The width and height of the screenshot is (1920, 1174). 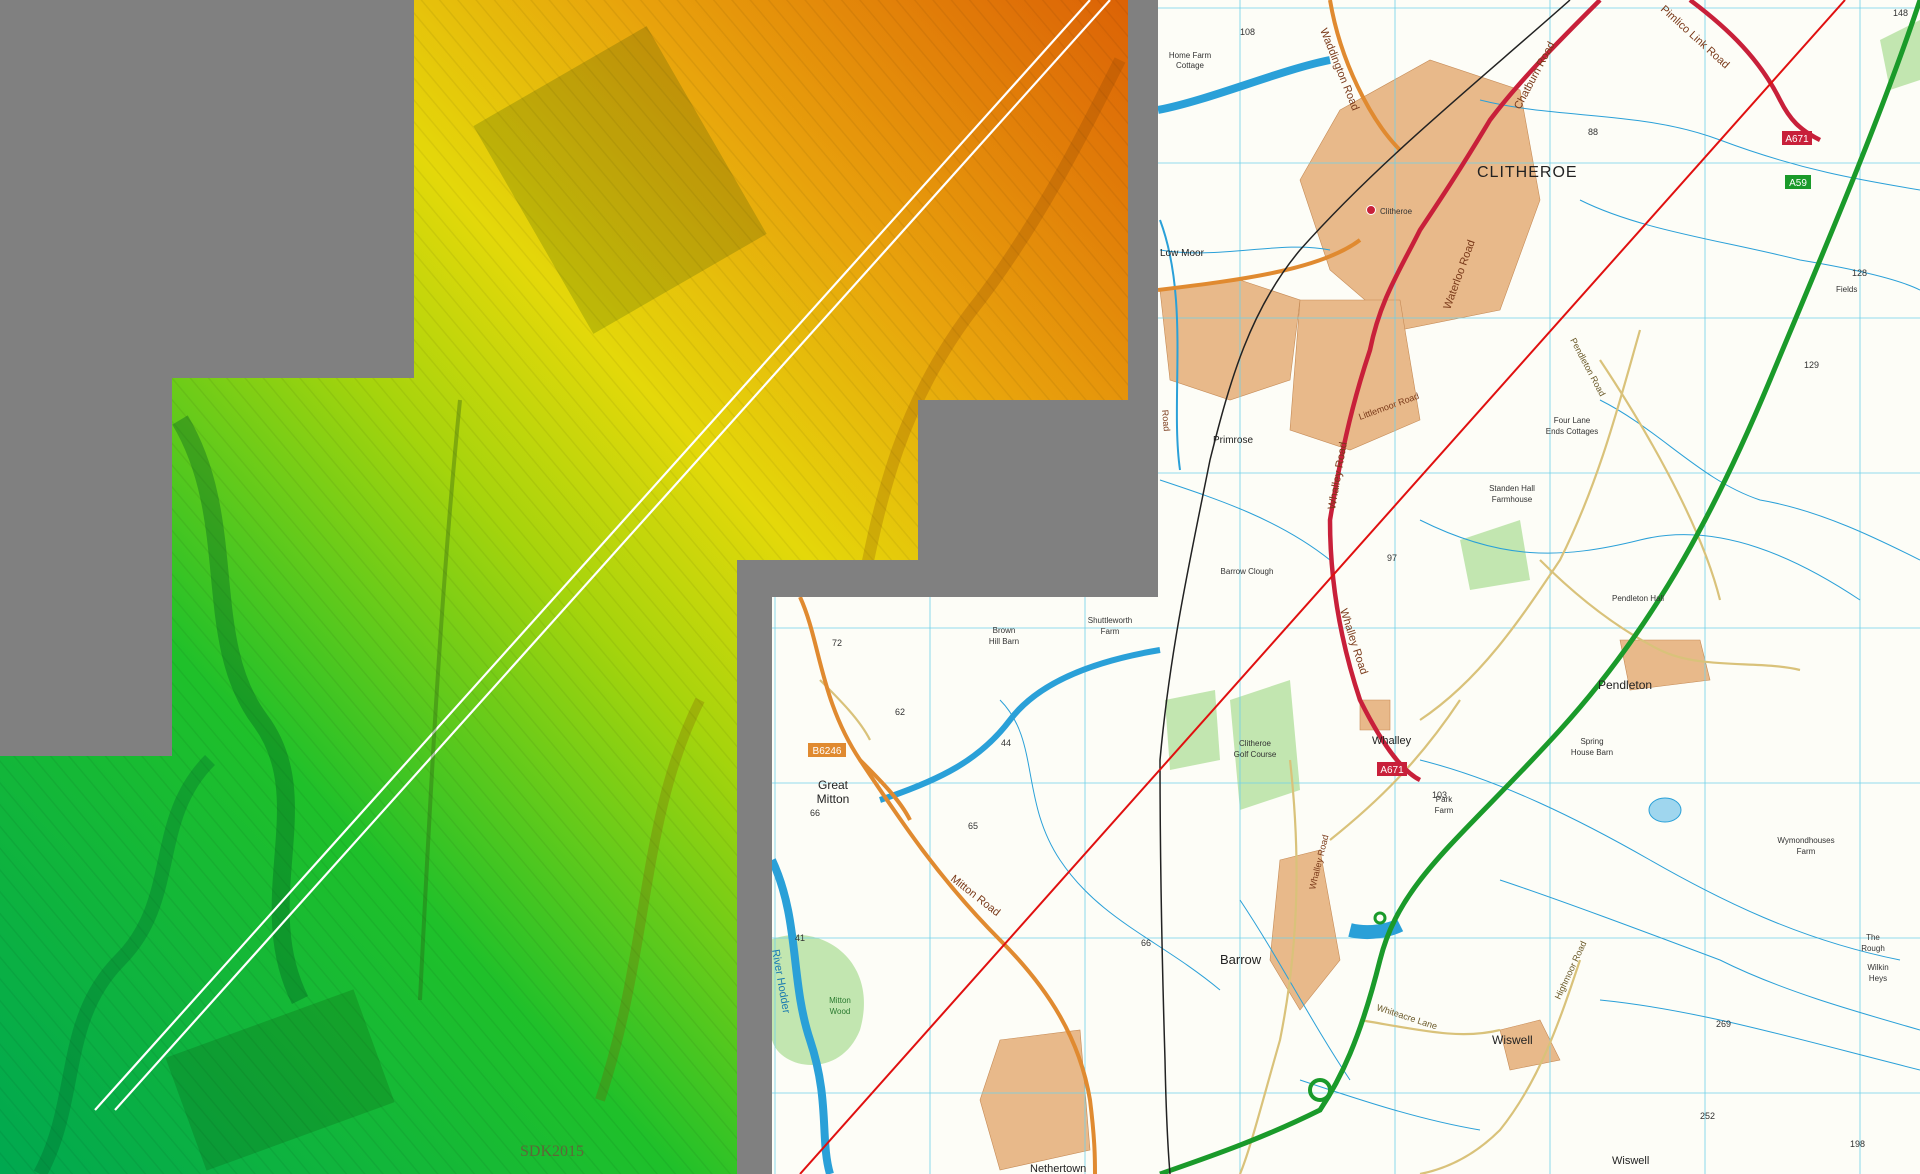 What do you see at coordinates (1572, 431) in the screenshot?
I see `place-four-lane-2: Ends Cottages` at bounding box center [1572, 431].